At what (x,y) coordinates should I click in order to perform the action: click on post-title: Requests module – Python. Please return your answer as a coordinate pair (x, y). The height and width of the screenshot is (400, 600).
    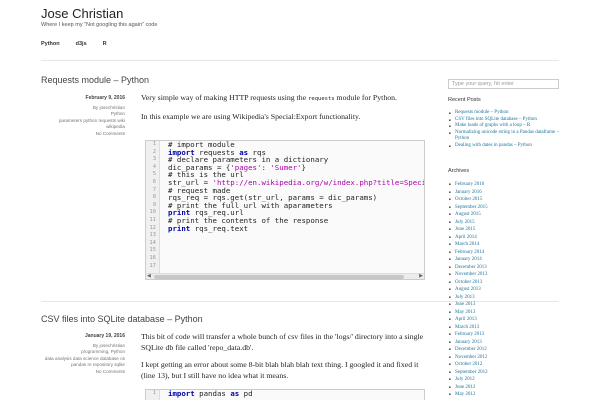
    Looking at the image, I should click on (95, 80).